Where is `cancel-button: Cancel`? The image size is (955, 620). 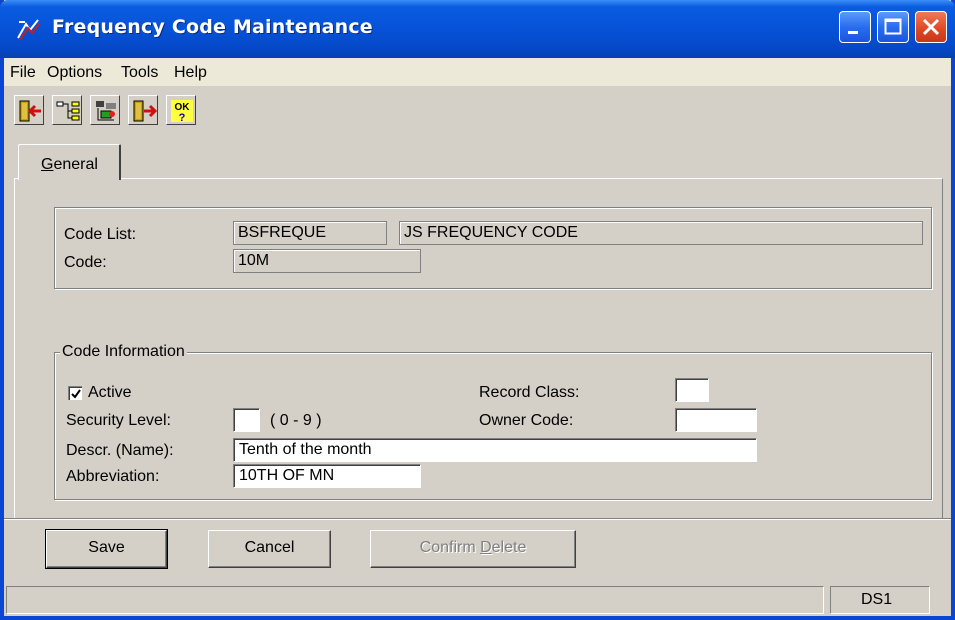
cancel-button: Cancel is located at coordinates (269, 549).